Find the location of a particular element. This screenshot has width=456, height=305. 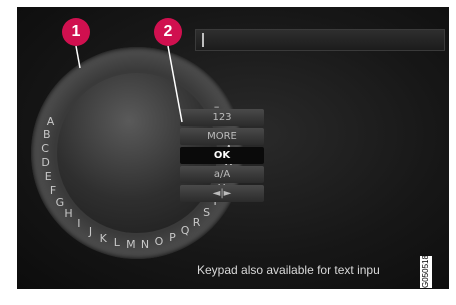

callout-2: 2 is located at coordinates (168, 32).